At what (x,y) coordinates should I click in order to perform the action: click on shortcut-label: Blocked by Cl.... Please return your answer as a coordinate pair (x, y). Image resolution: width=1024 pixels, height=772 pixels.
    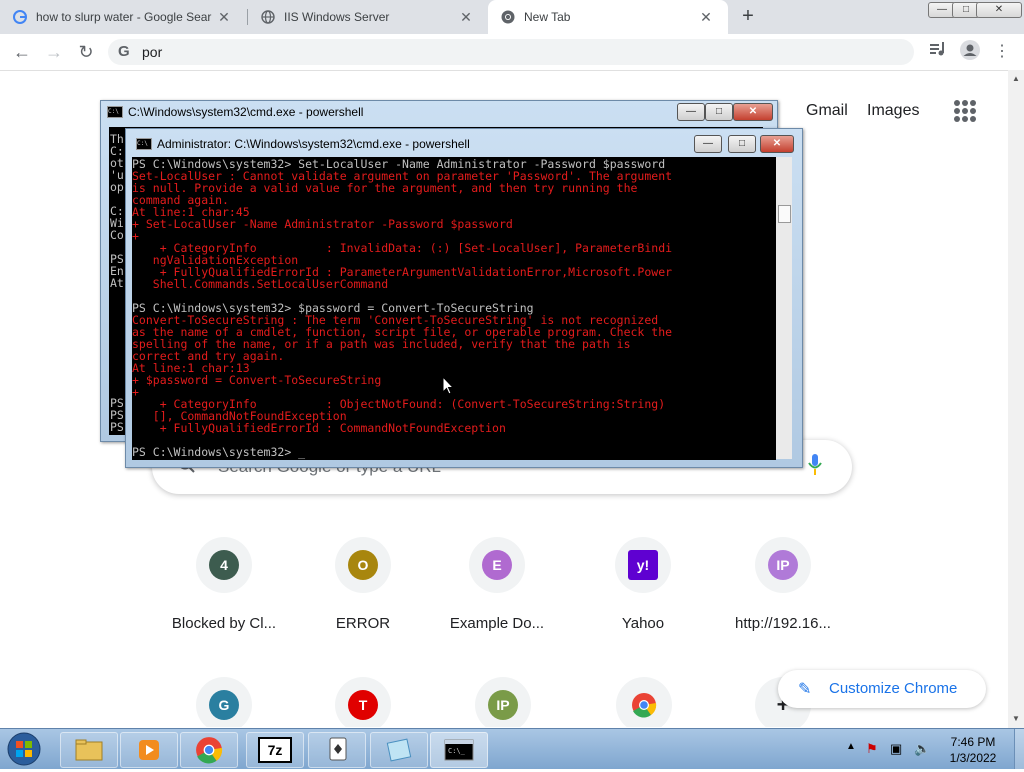
    Looking at the image, I should click on (224, 623).